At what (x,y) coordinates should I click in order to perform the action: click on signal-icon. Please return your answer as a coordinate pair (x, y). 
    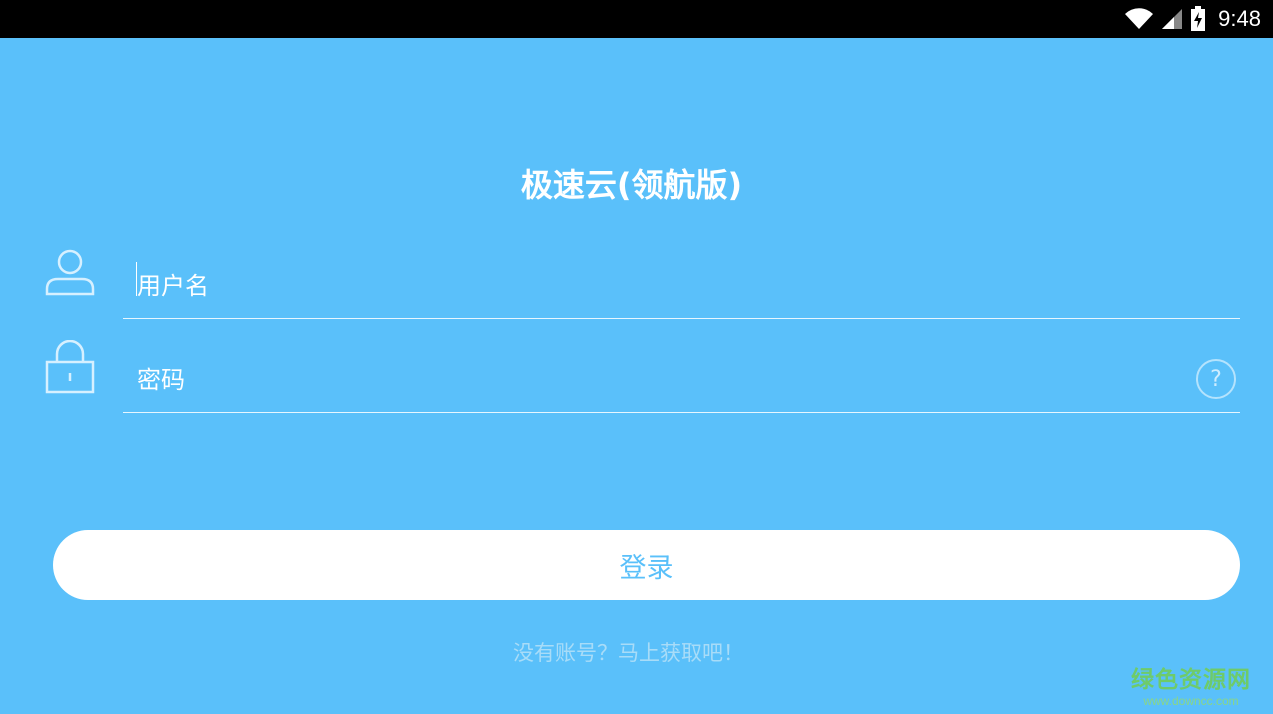
    Looking at the image, I should click on (1172, 19).